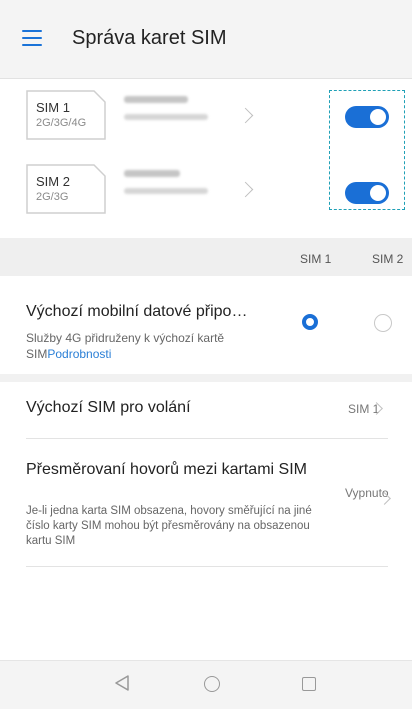  I want to click on call-forwarding-value: Vypnuto, so click(367, 493).